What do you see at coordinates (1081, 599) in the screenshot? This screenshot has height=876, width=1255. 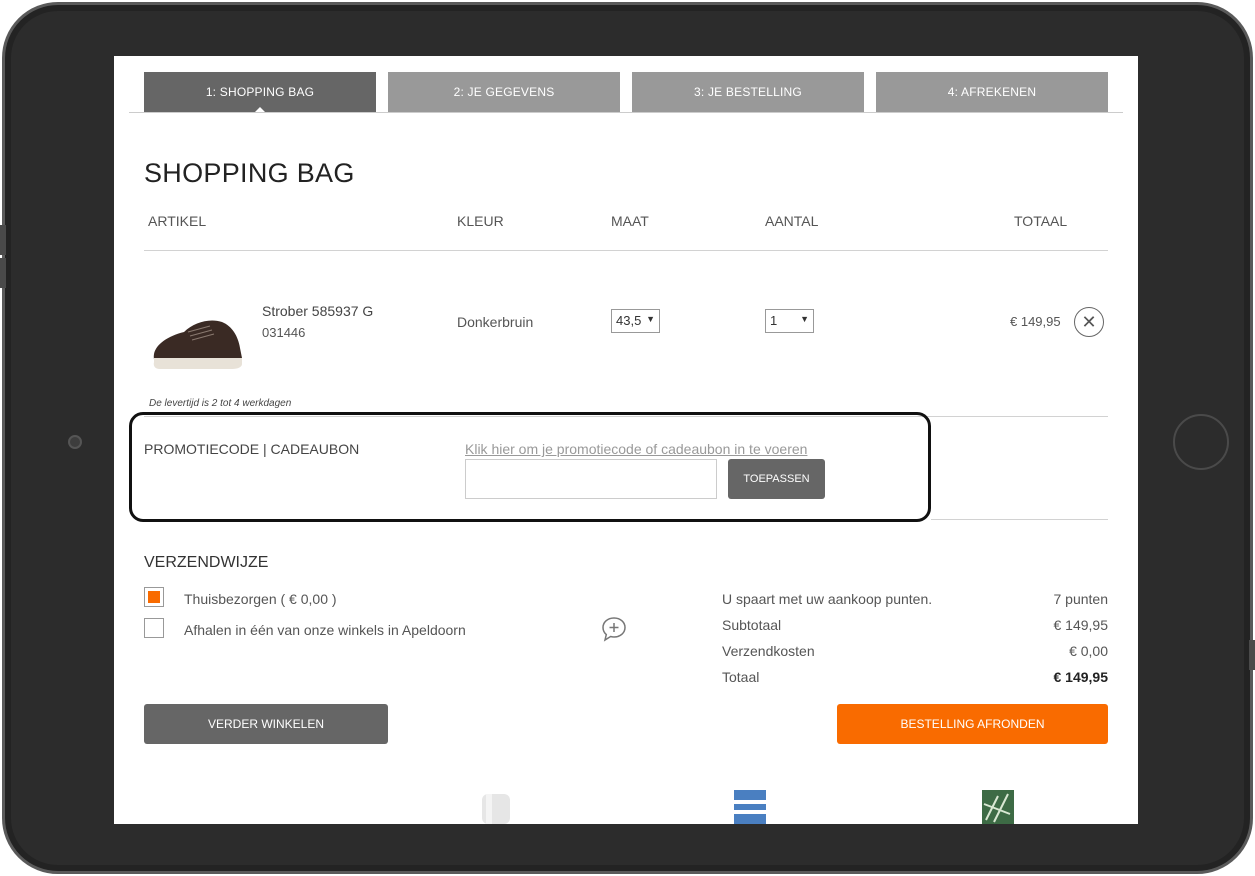 I see `points-value: 7 punten` at bounding box center [1081, 599].